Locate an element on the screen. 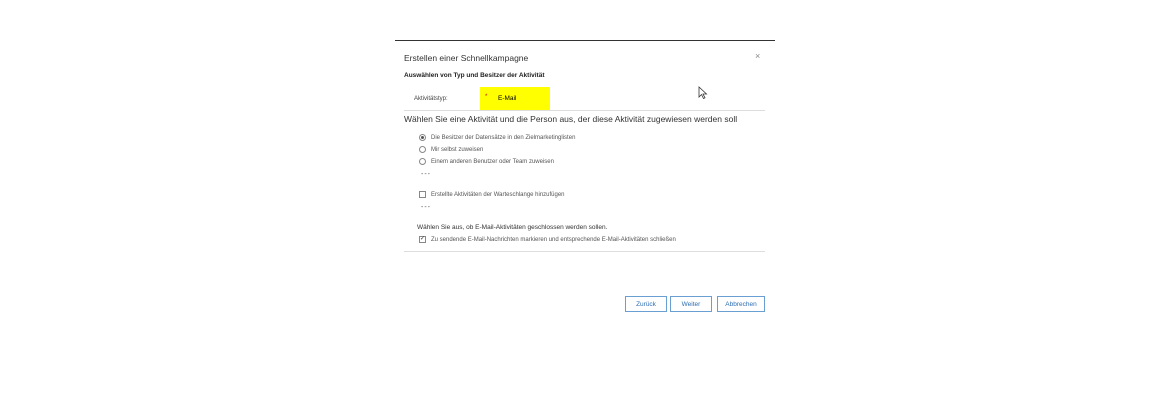 Image resolution: width=1170 pixels, height=400 pixels. checkbox-checked-icon: ✓ is located at coordinates (422, 239).